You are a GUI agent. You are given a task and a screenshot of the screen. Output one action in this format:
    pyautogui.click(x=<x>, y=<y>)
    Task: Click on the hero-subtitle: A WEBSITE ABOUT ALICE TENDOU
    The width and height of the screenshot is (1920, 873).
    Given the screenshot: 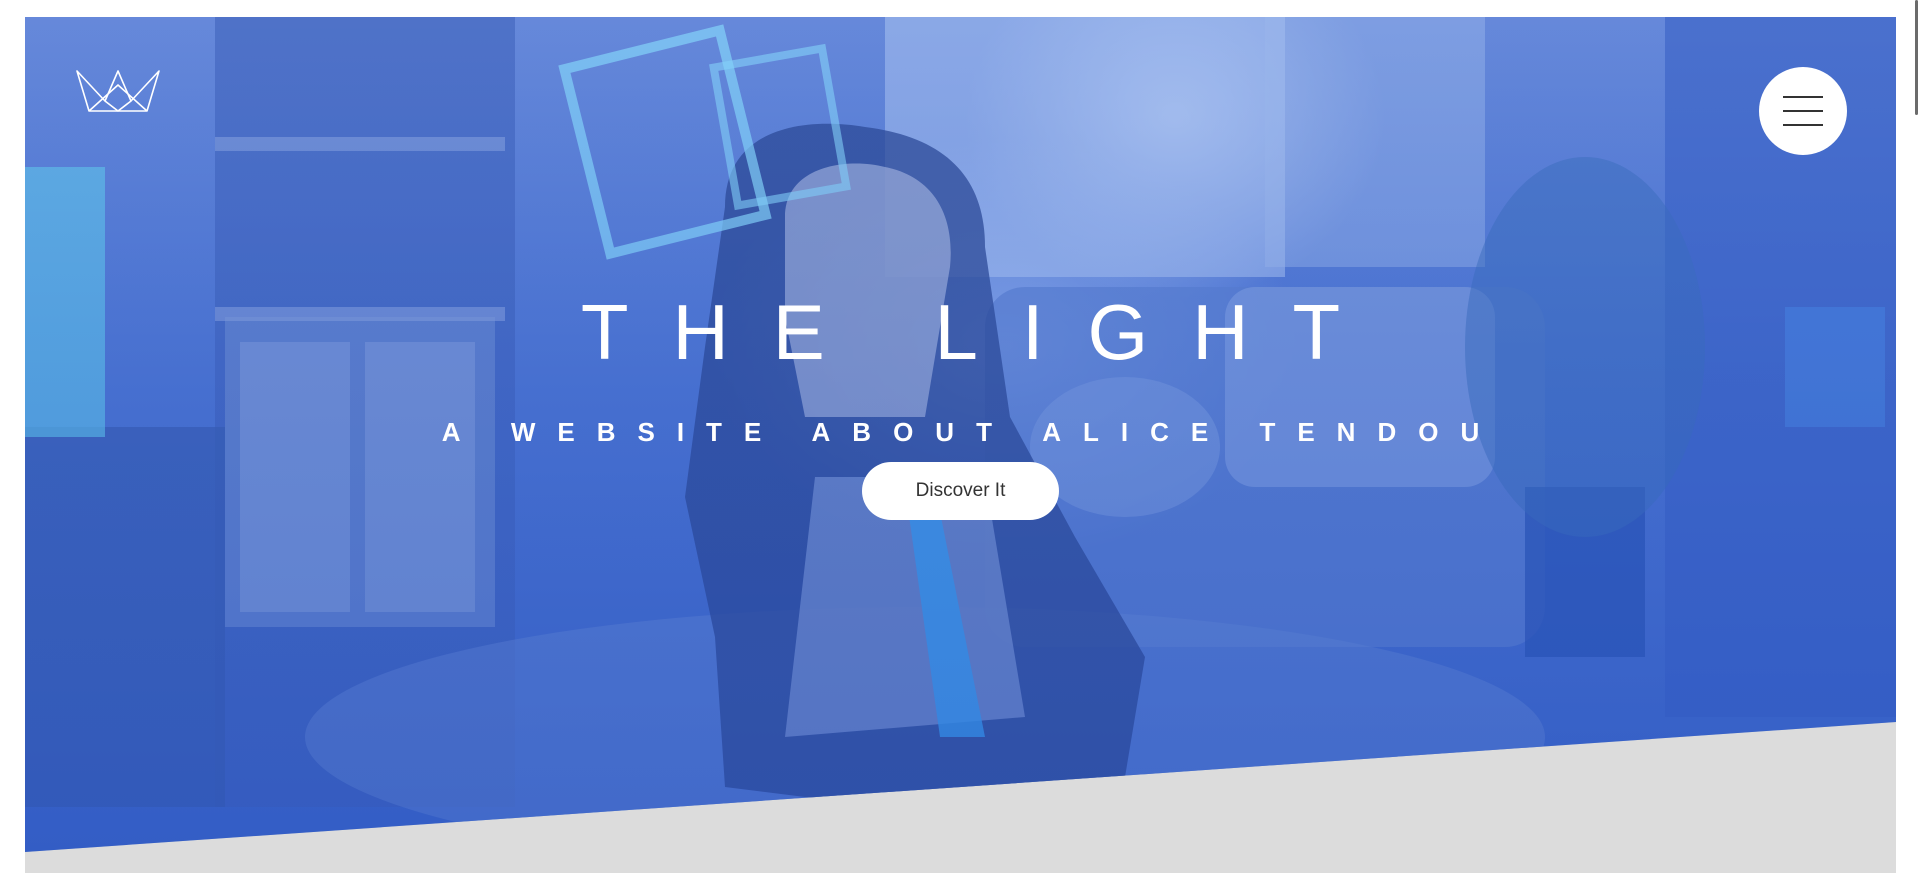 What is the action you would take?
    pyautogui.click(x=971, y=432)
    